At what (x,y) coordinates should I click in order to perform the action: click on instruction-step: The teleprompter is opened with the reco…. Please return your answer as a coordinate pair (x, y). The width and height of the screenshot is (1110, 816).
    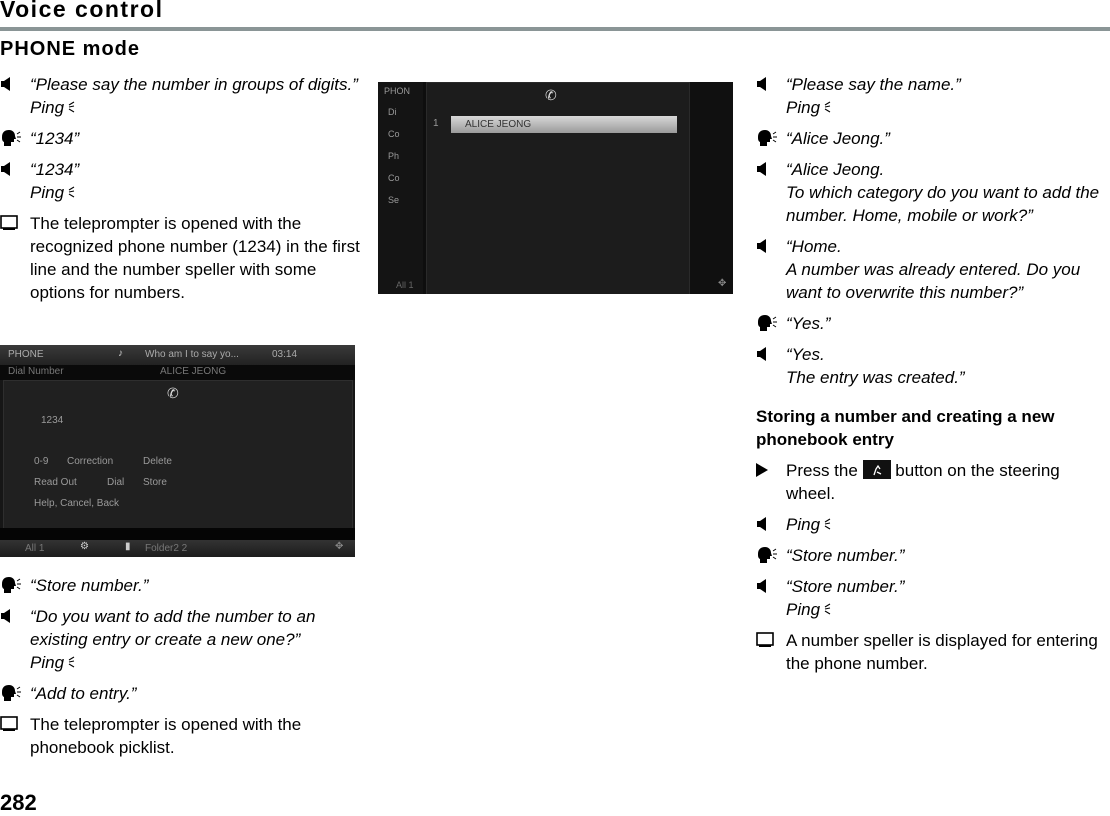
    Looking at the image, I should click on (180, 258).